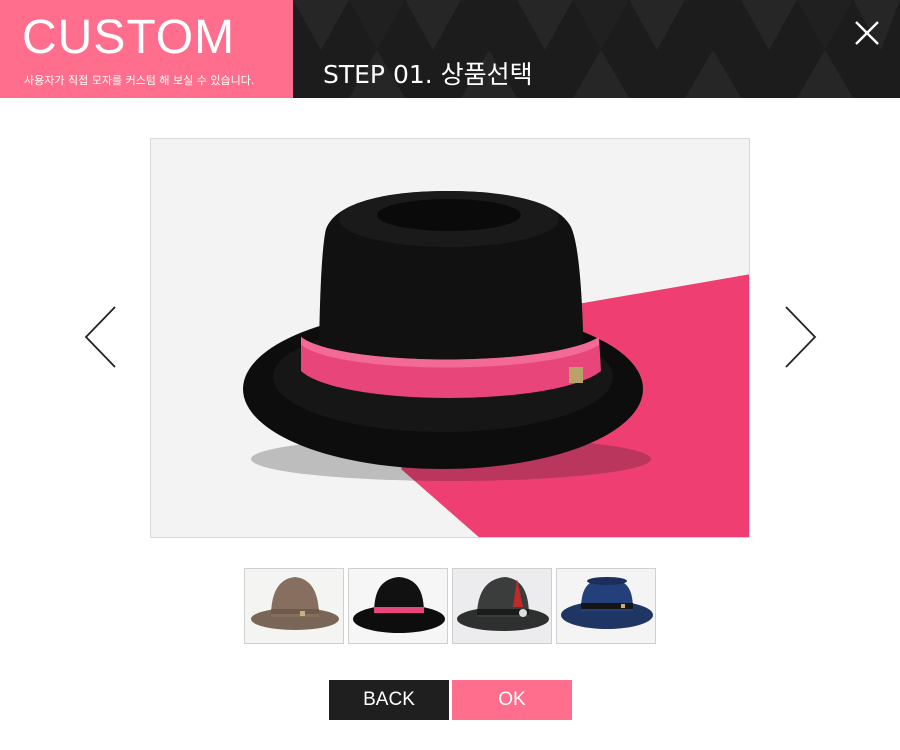 This screenshot has height=750, width=900. I want to click on chevron-left-icon, so click(100, 337).